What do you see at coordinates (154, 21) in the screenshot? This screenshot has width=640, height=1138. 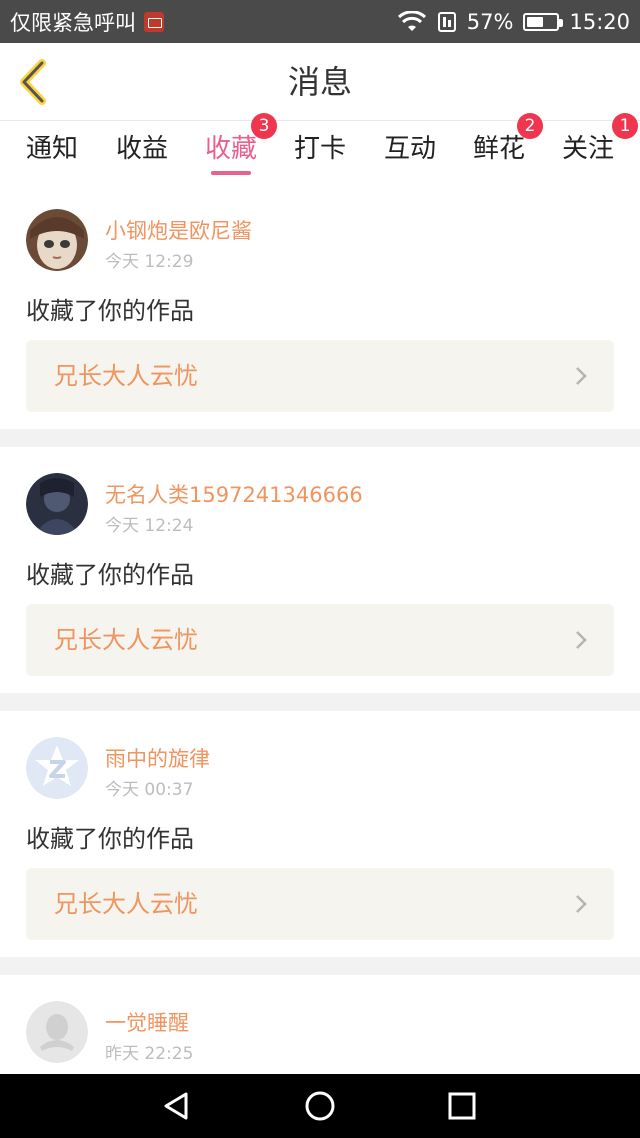 I see `sim-card-icon` at bounding box center [154, 21].